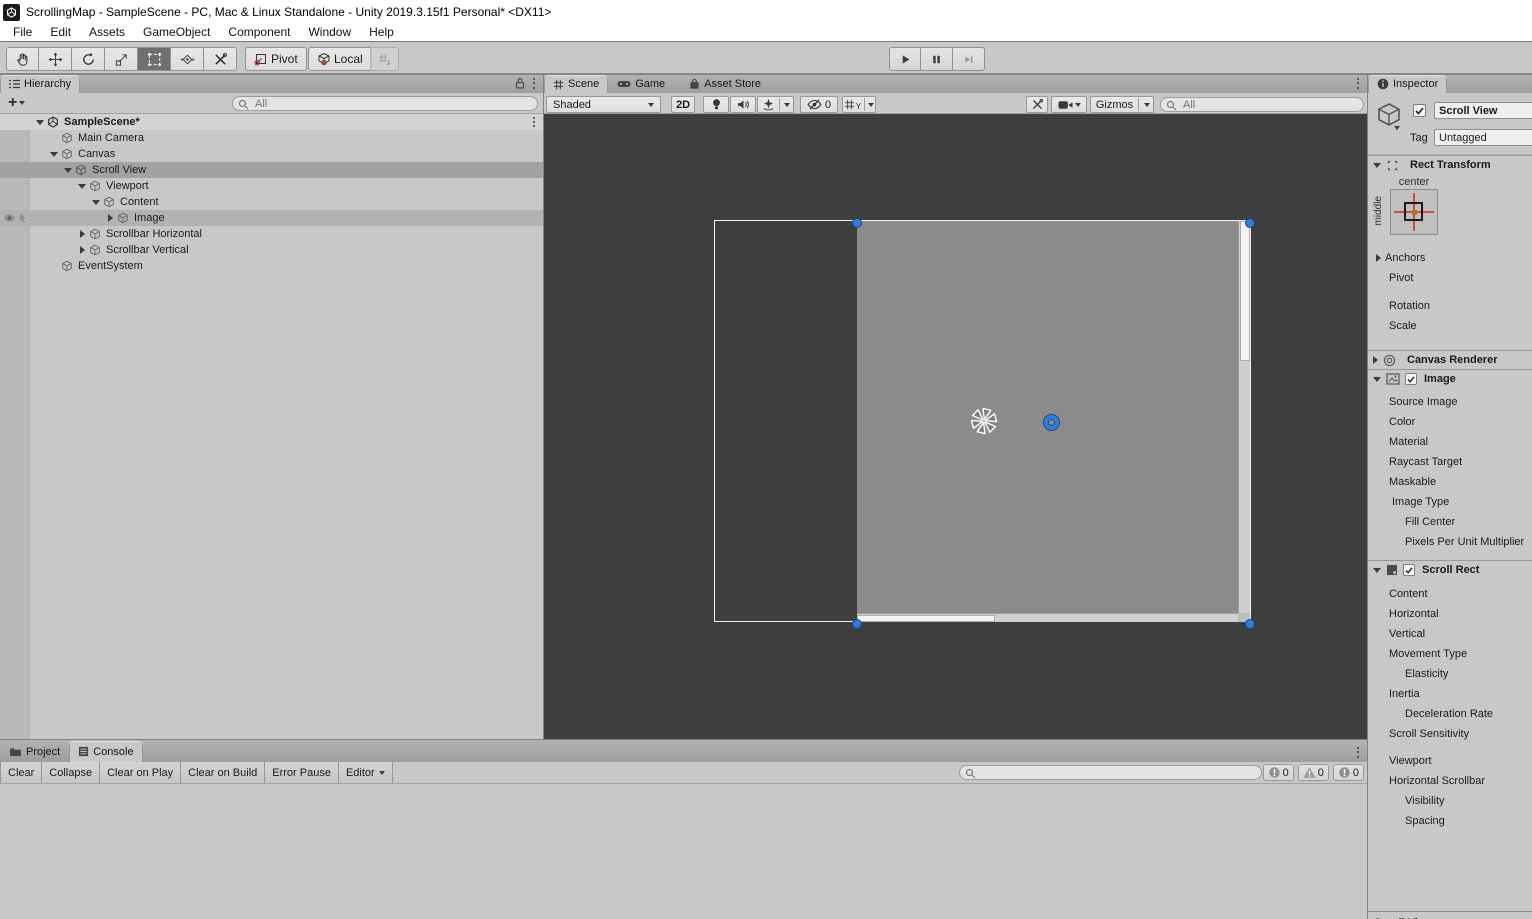 This screenshot has height=919, width=1532. What do you see at coordinates (683, 739) in the screenshot?
I see `console-divider` at bounding box center [683, 739].